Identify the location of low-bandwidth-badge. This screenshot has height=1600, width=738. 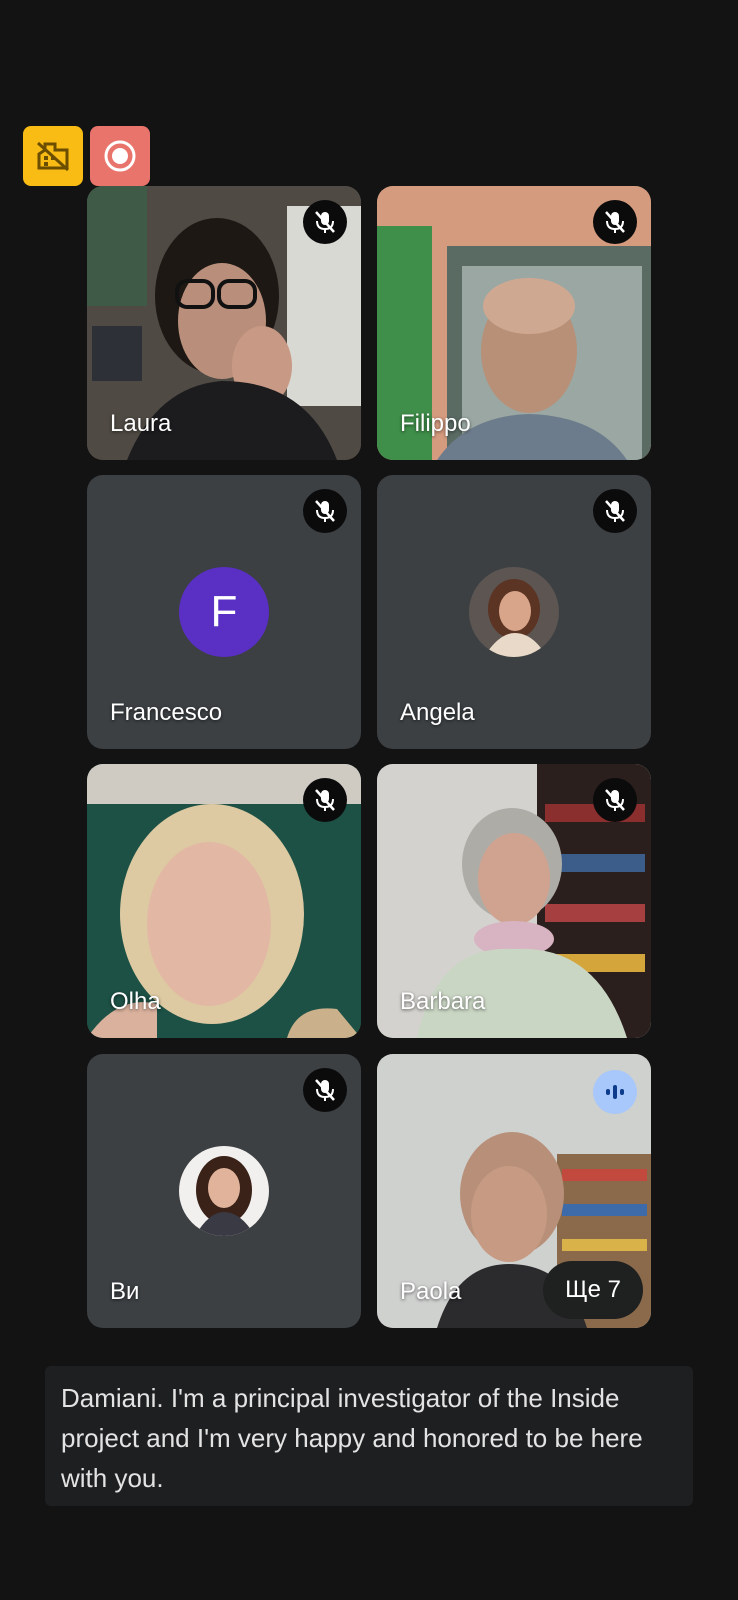
(53, 156).